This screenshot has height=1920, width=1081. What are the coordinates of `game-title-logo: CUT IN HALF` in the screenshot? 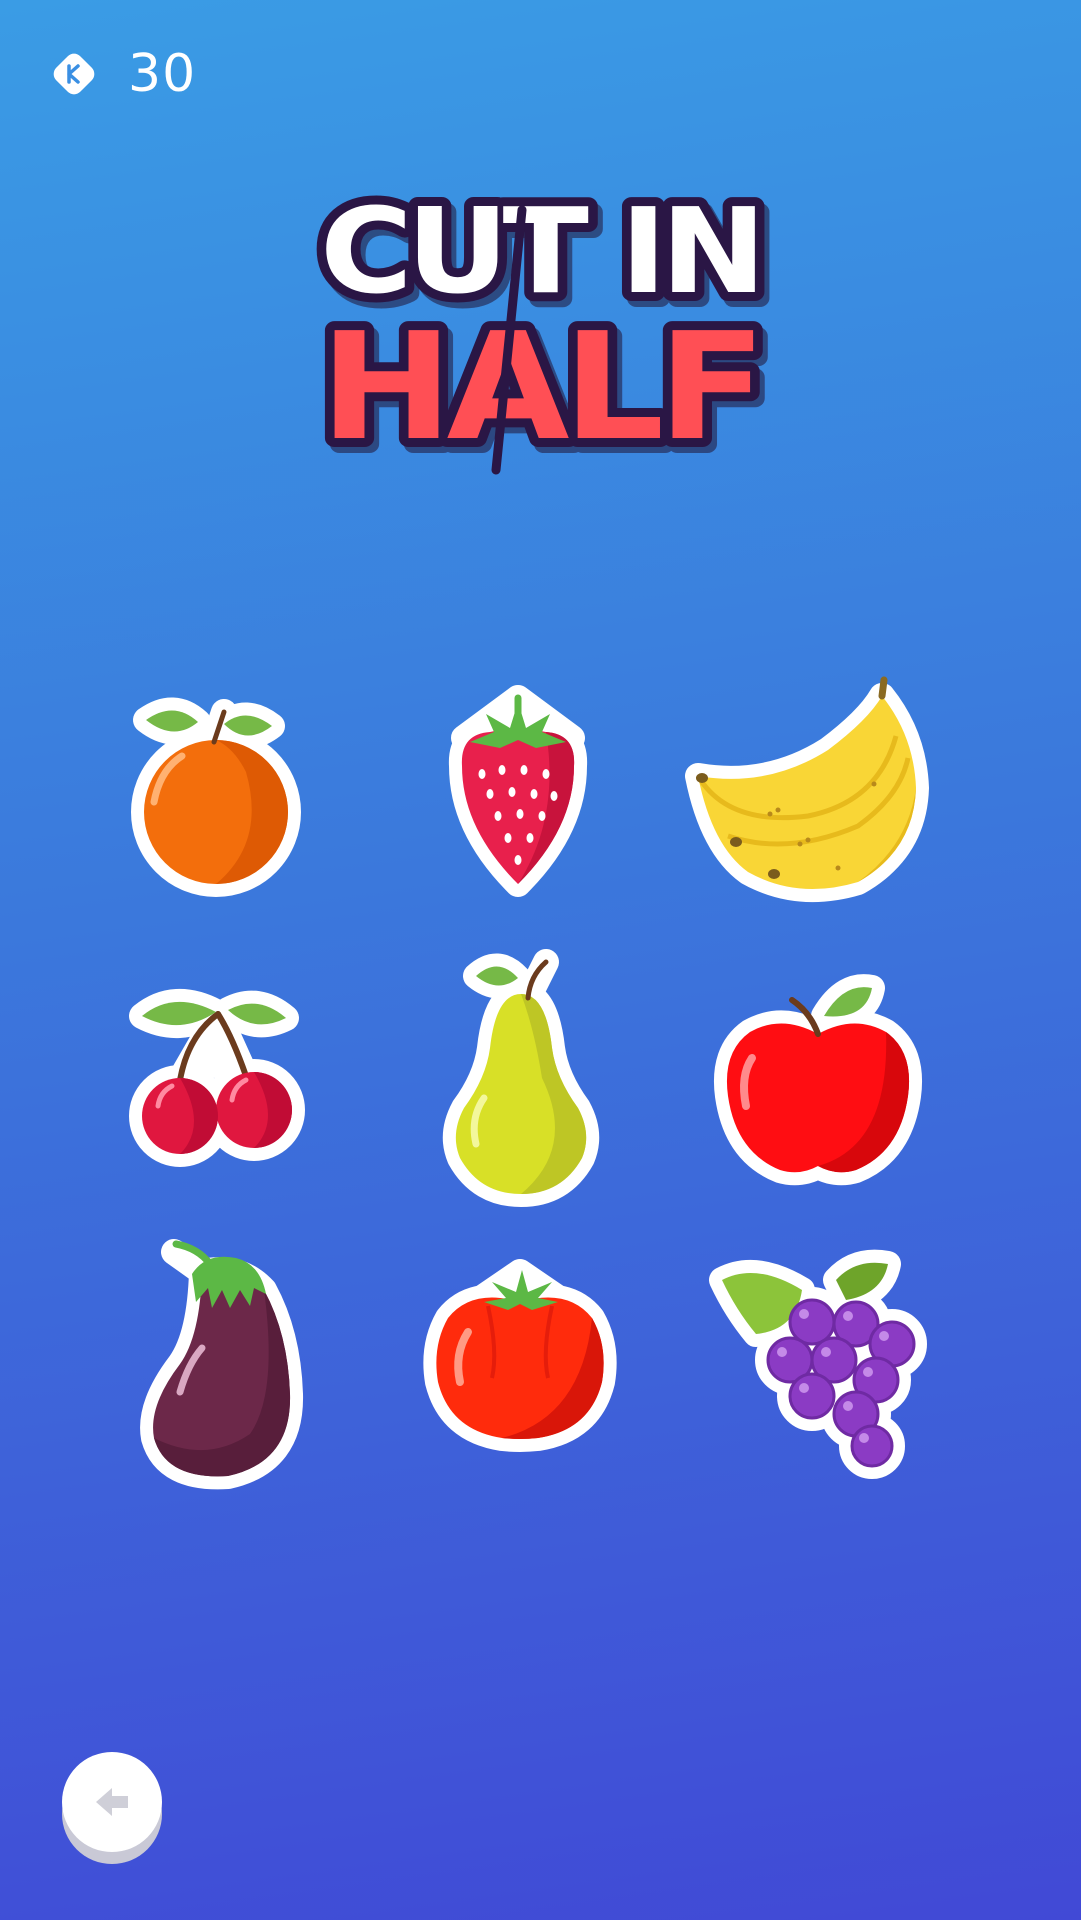 It's located at (543, 327).